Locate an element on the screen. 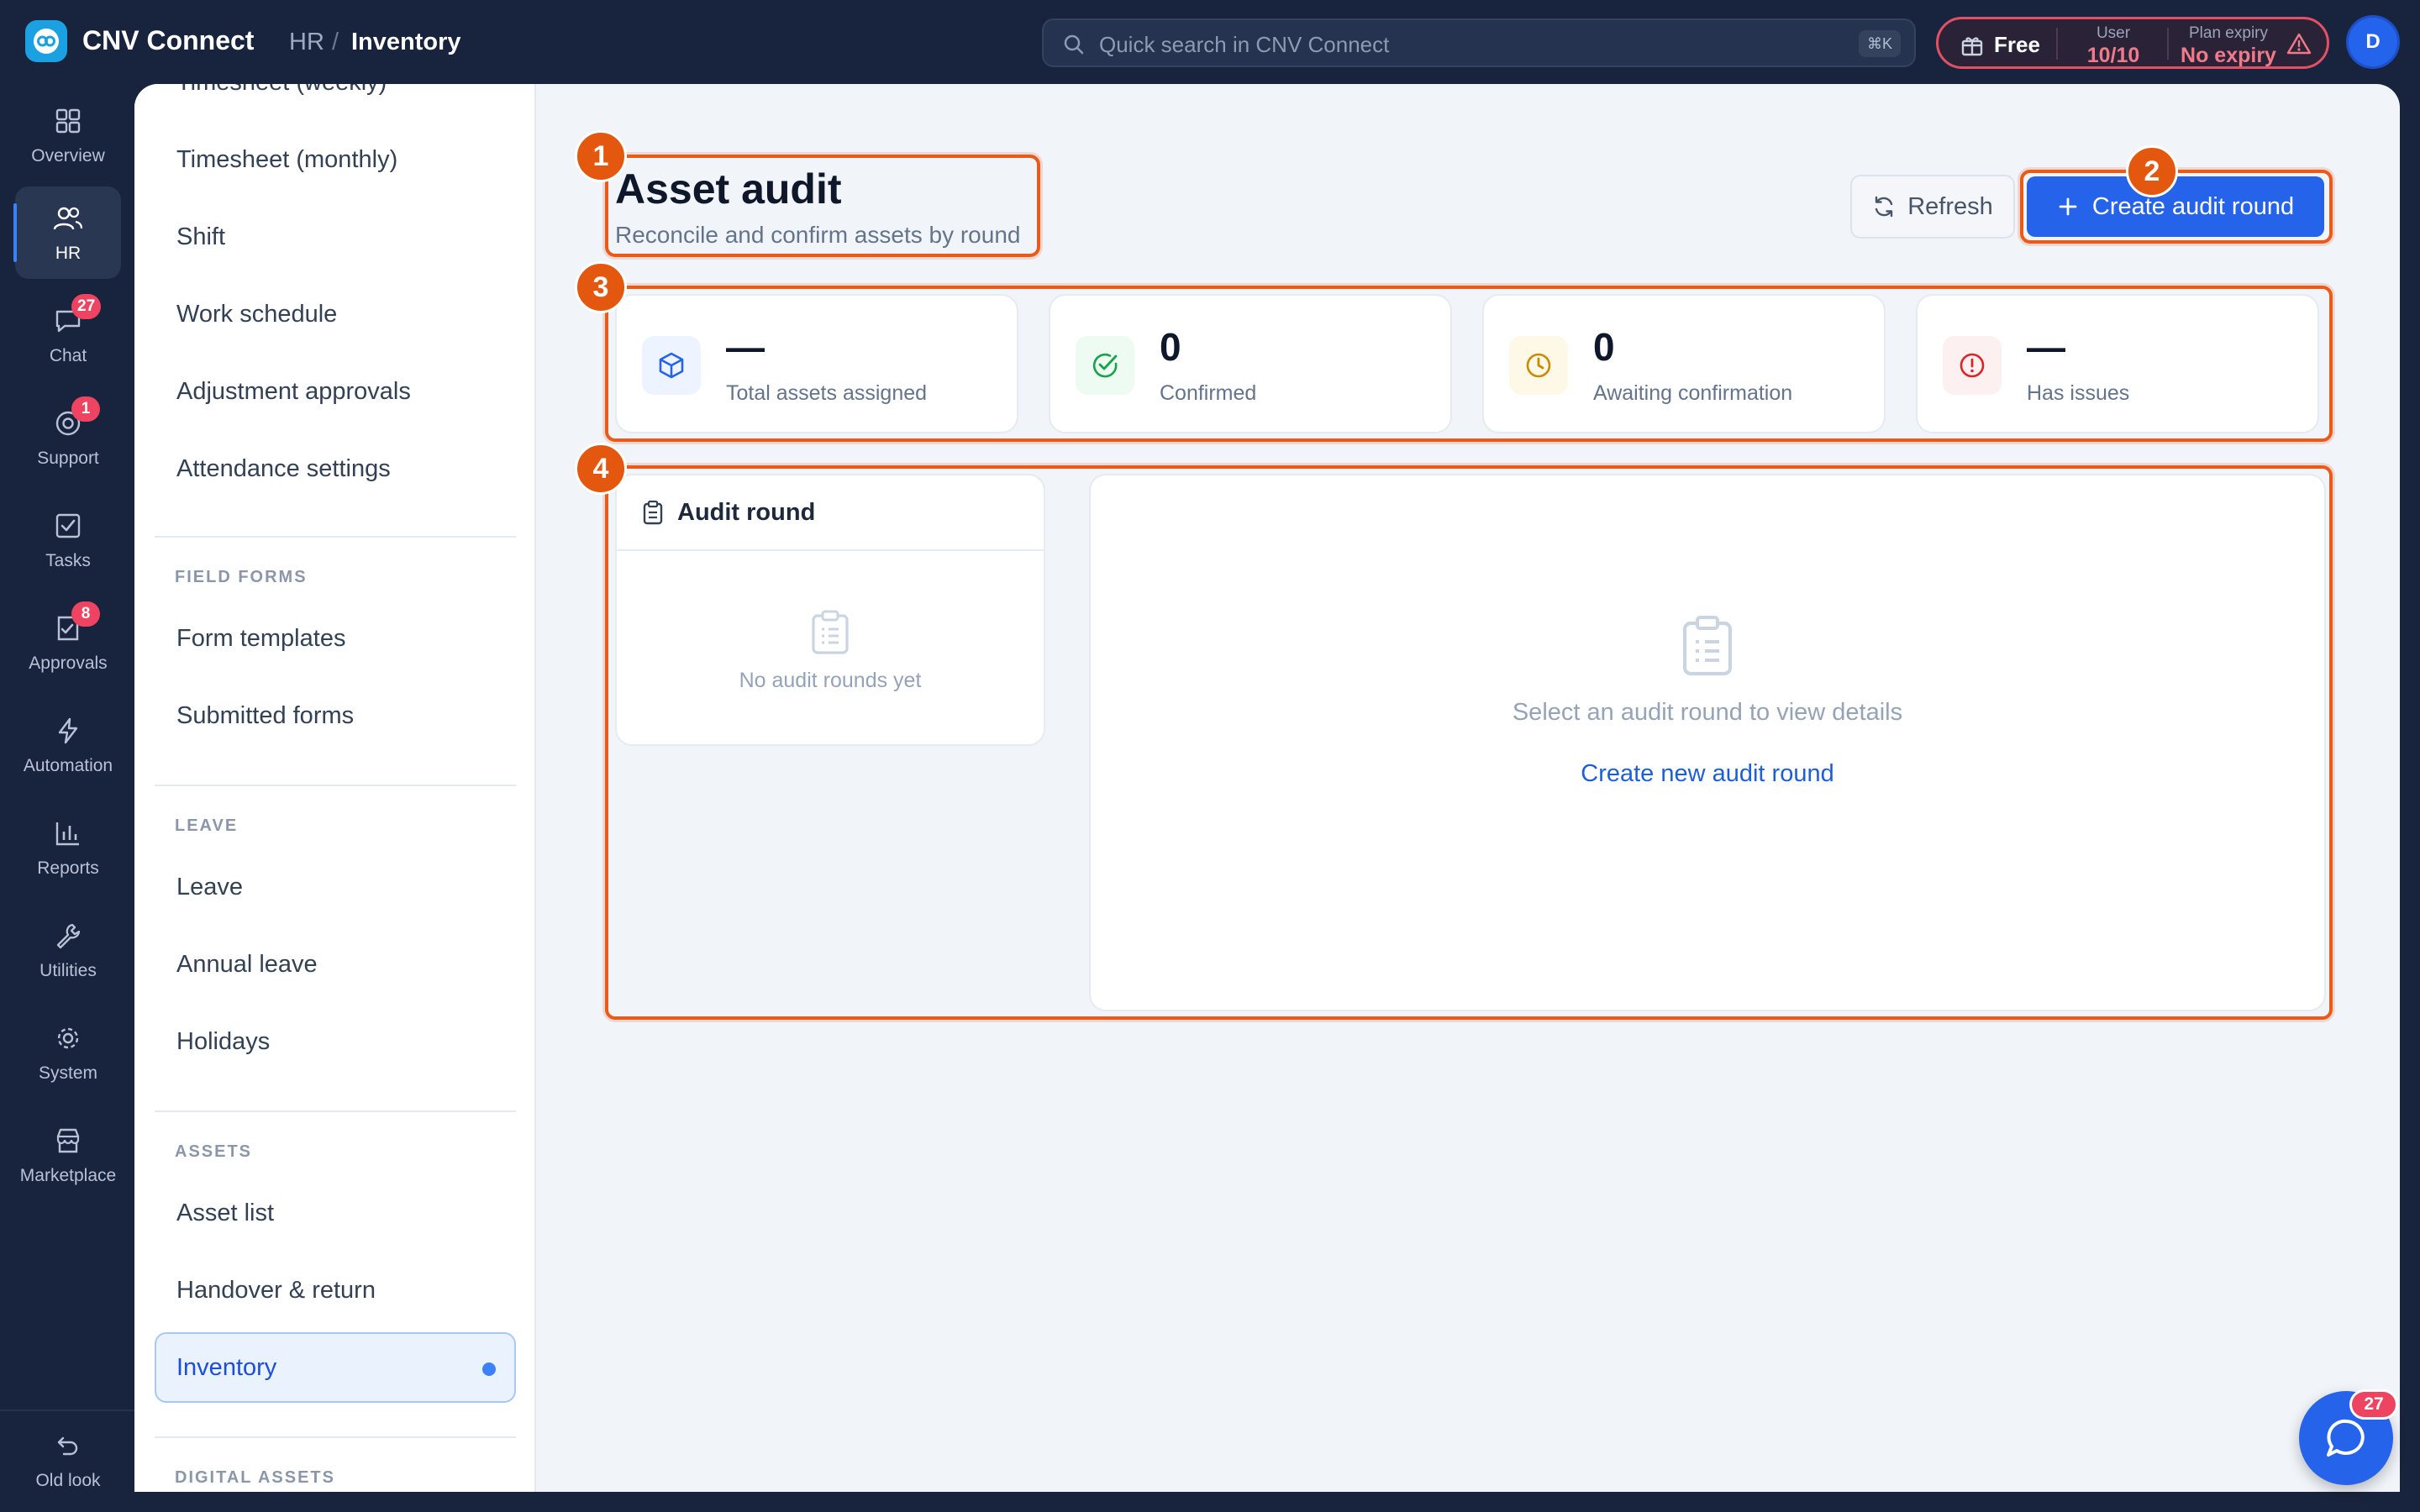 The height and width of the screenshot is (1512, 2420). rail-label: Overview is located at coordinates (68, 155).